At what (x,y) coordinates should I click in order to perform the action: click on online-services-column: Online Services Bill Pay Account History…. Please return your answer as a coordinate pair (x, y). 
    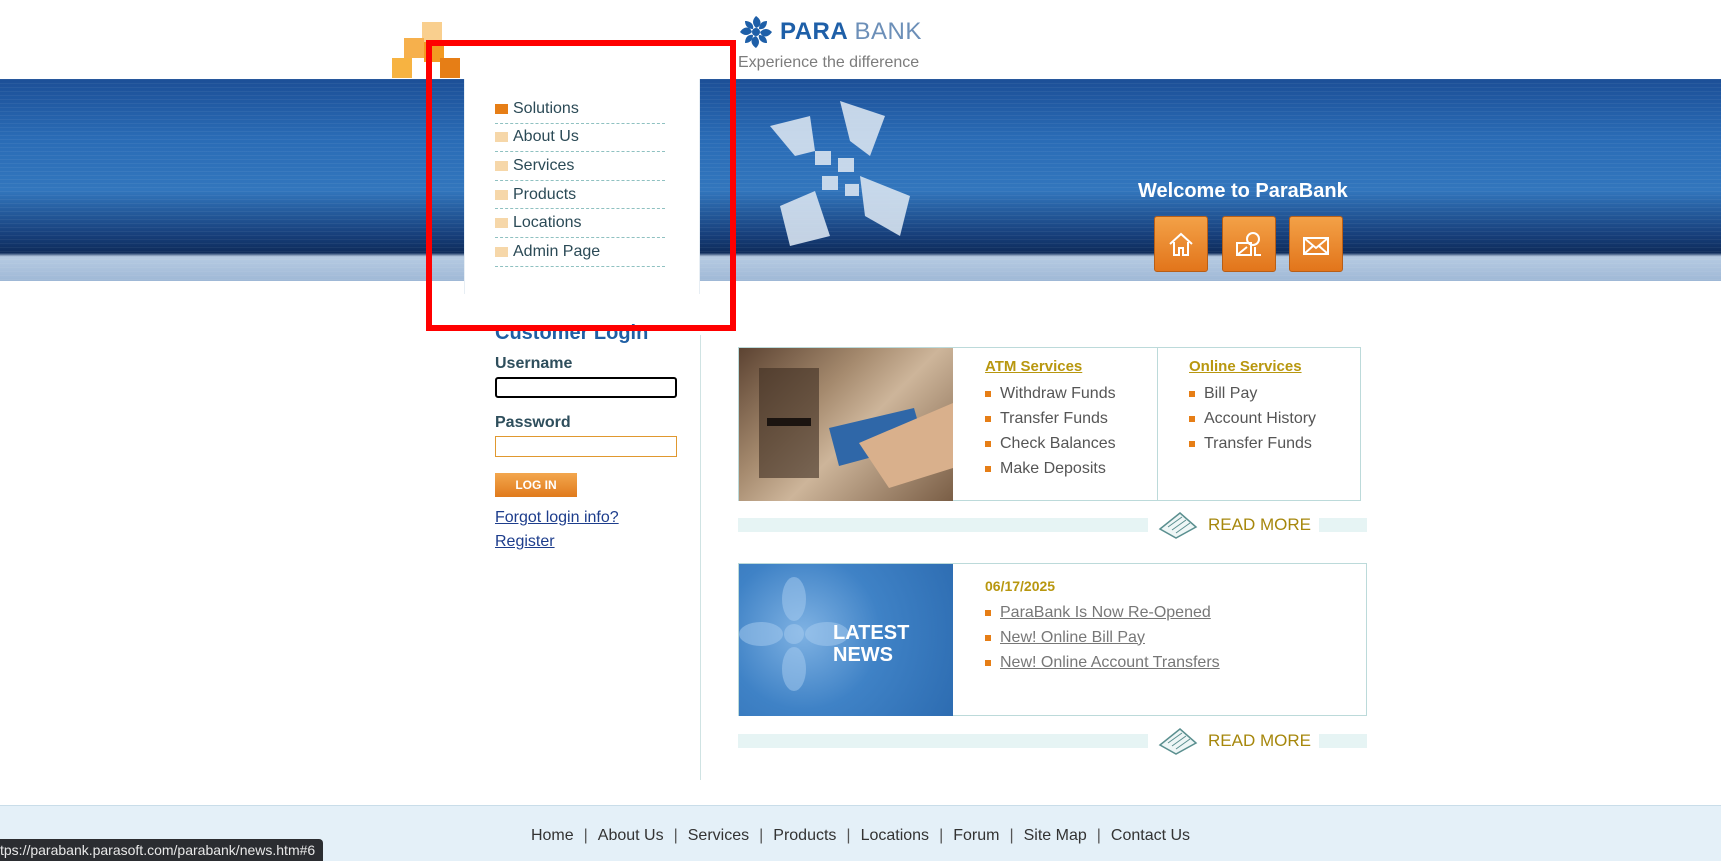
    Looking at the image, I should click on (1252, 407).